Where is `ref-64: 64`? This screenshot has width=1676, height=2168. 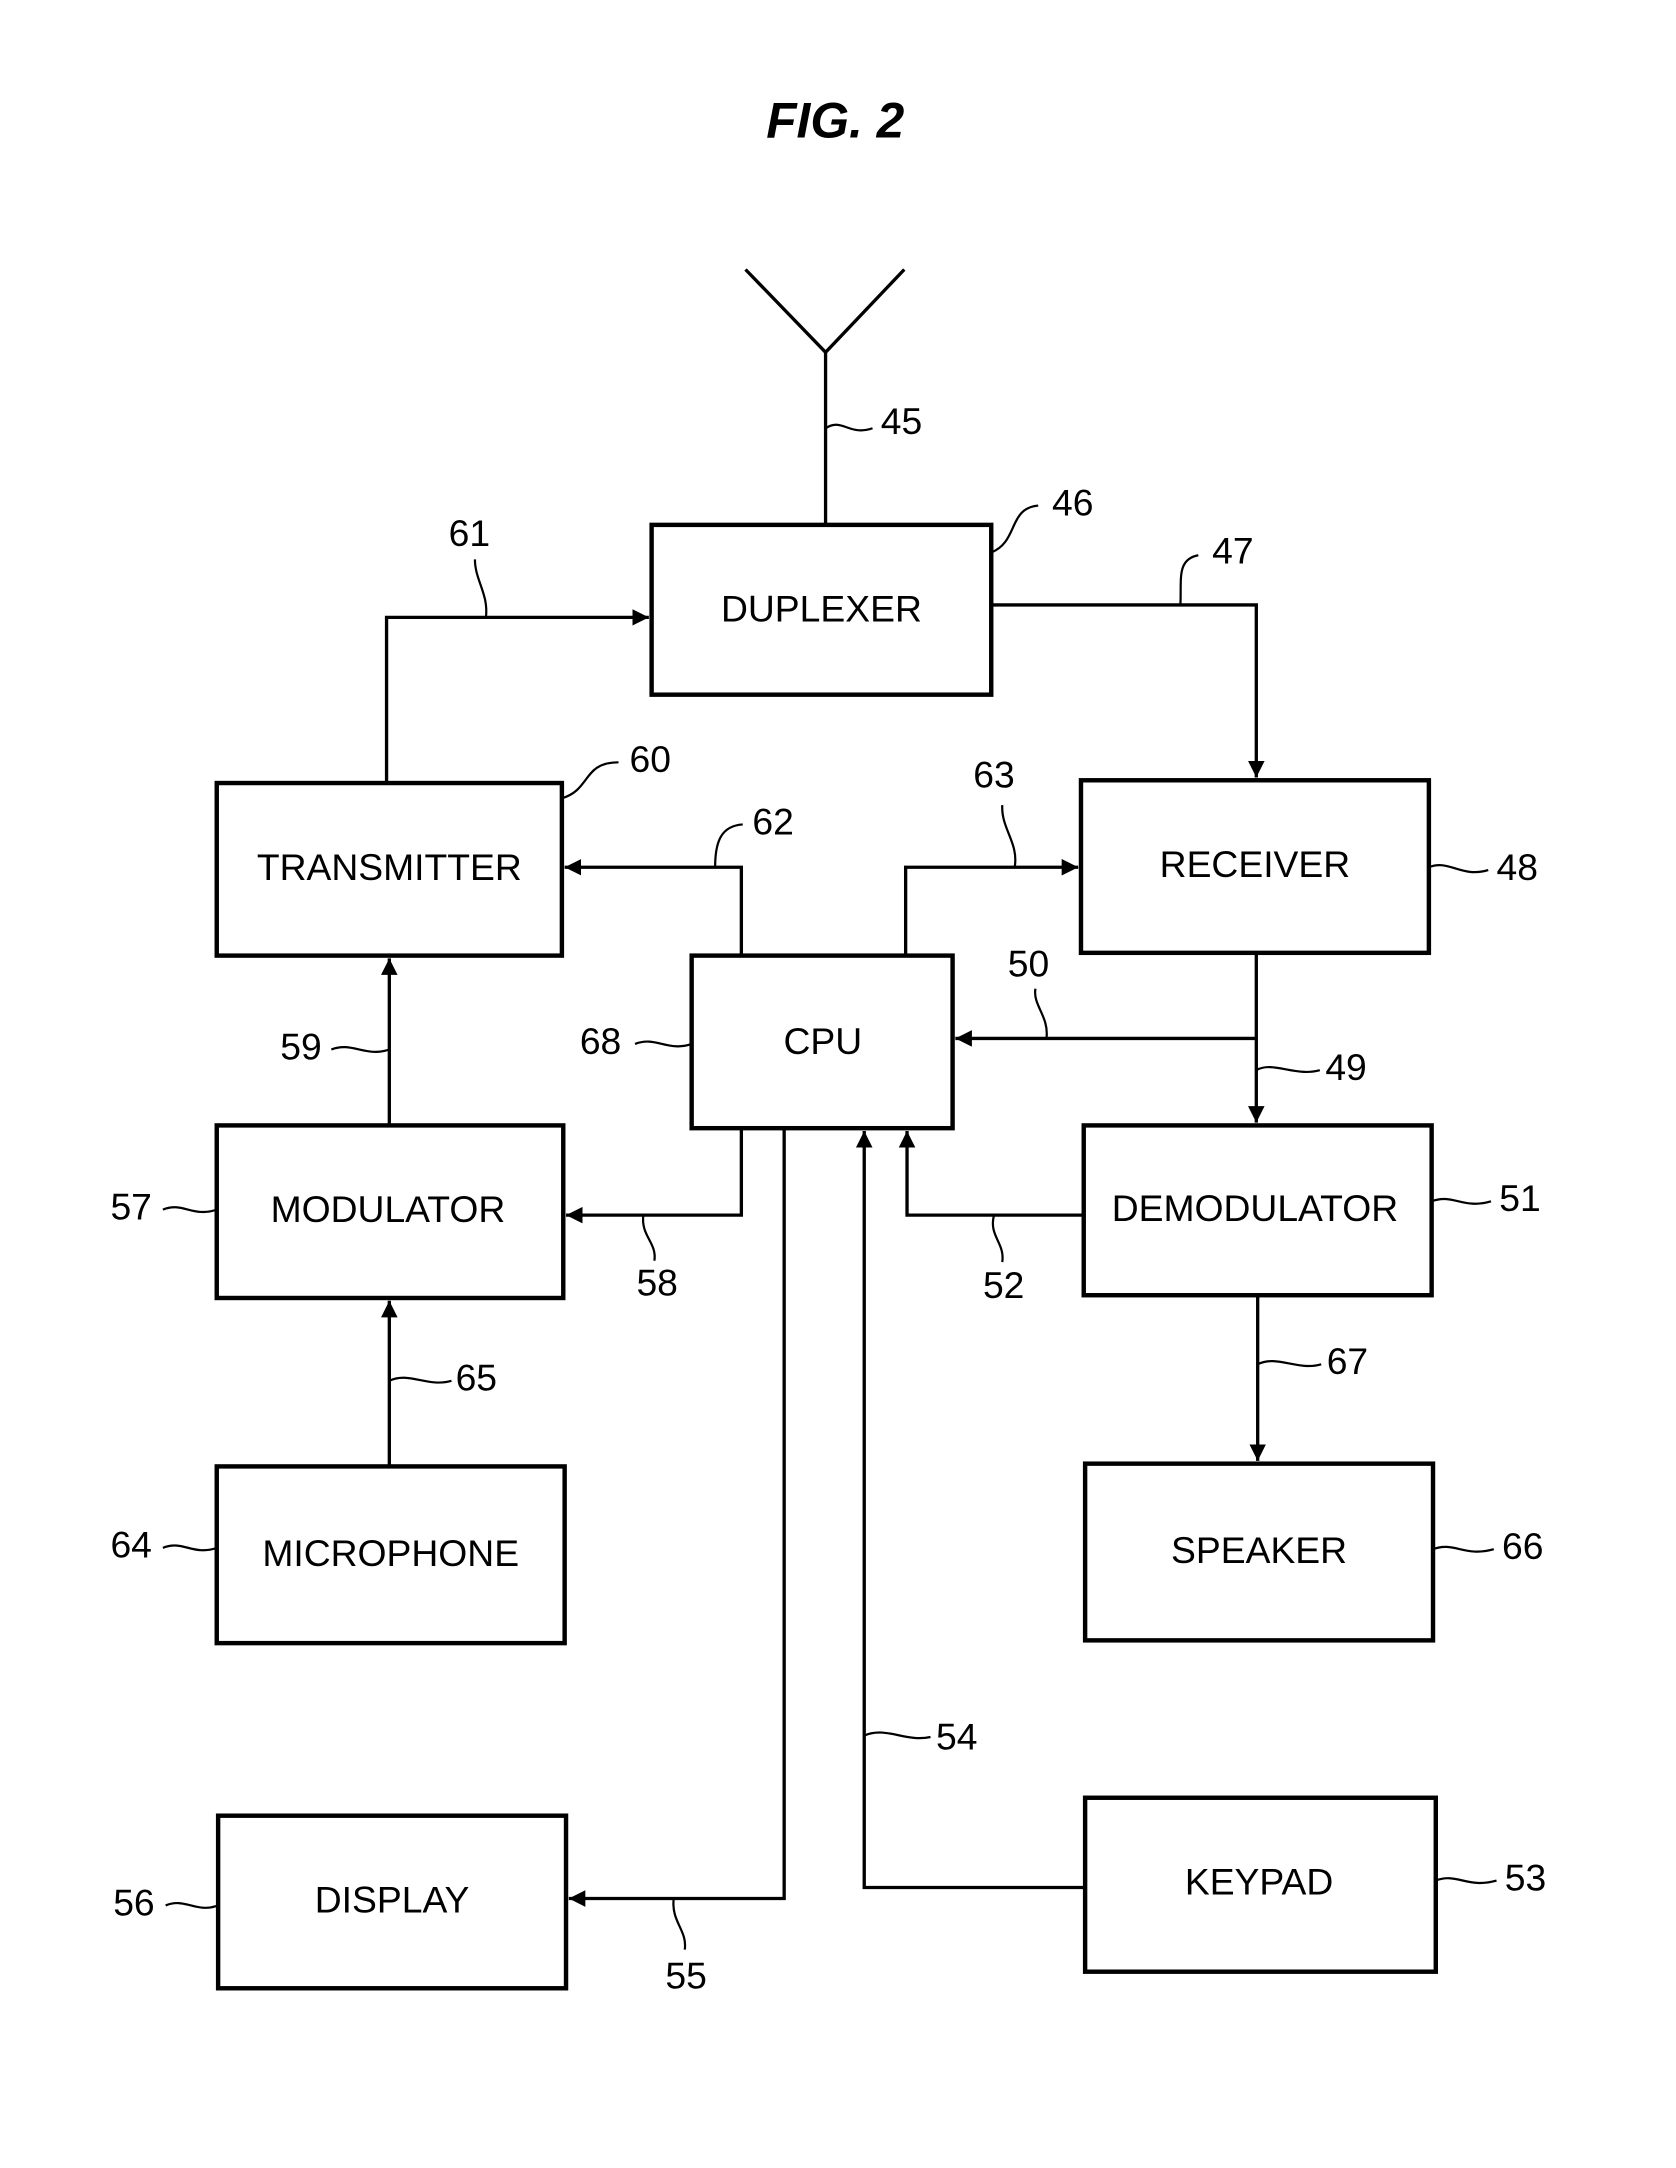 ref-64: 64 is located at coordinates (130, 1545).